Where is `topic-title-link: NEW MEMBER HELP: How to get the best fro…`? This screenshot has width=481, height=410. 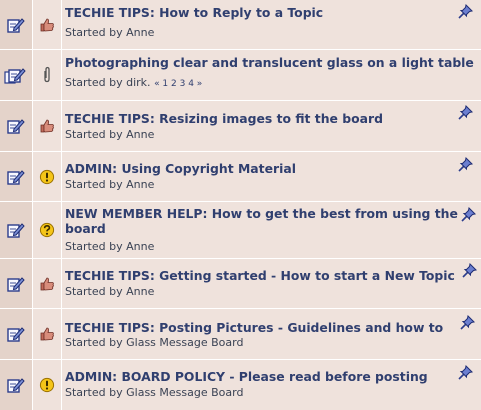
topic-title-link: NEW MEMBER HELP: How to get the best fro… is located at coordinates (262, 221).